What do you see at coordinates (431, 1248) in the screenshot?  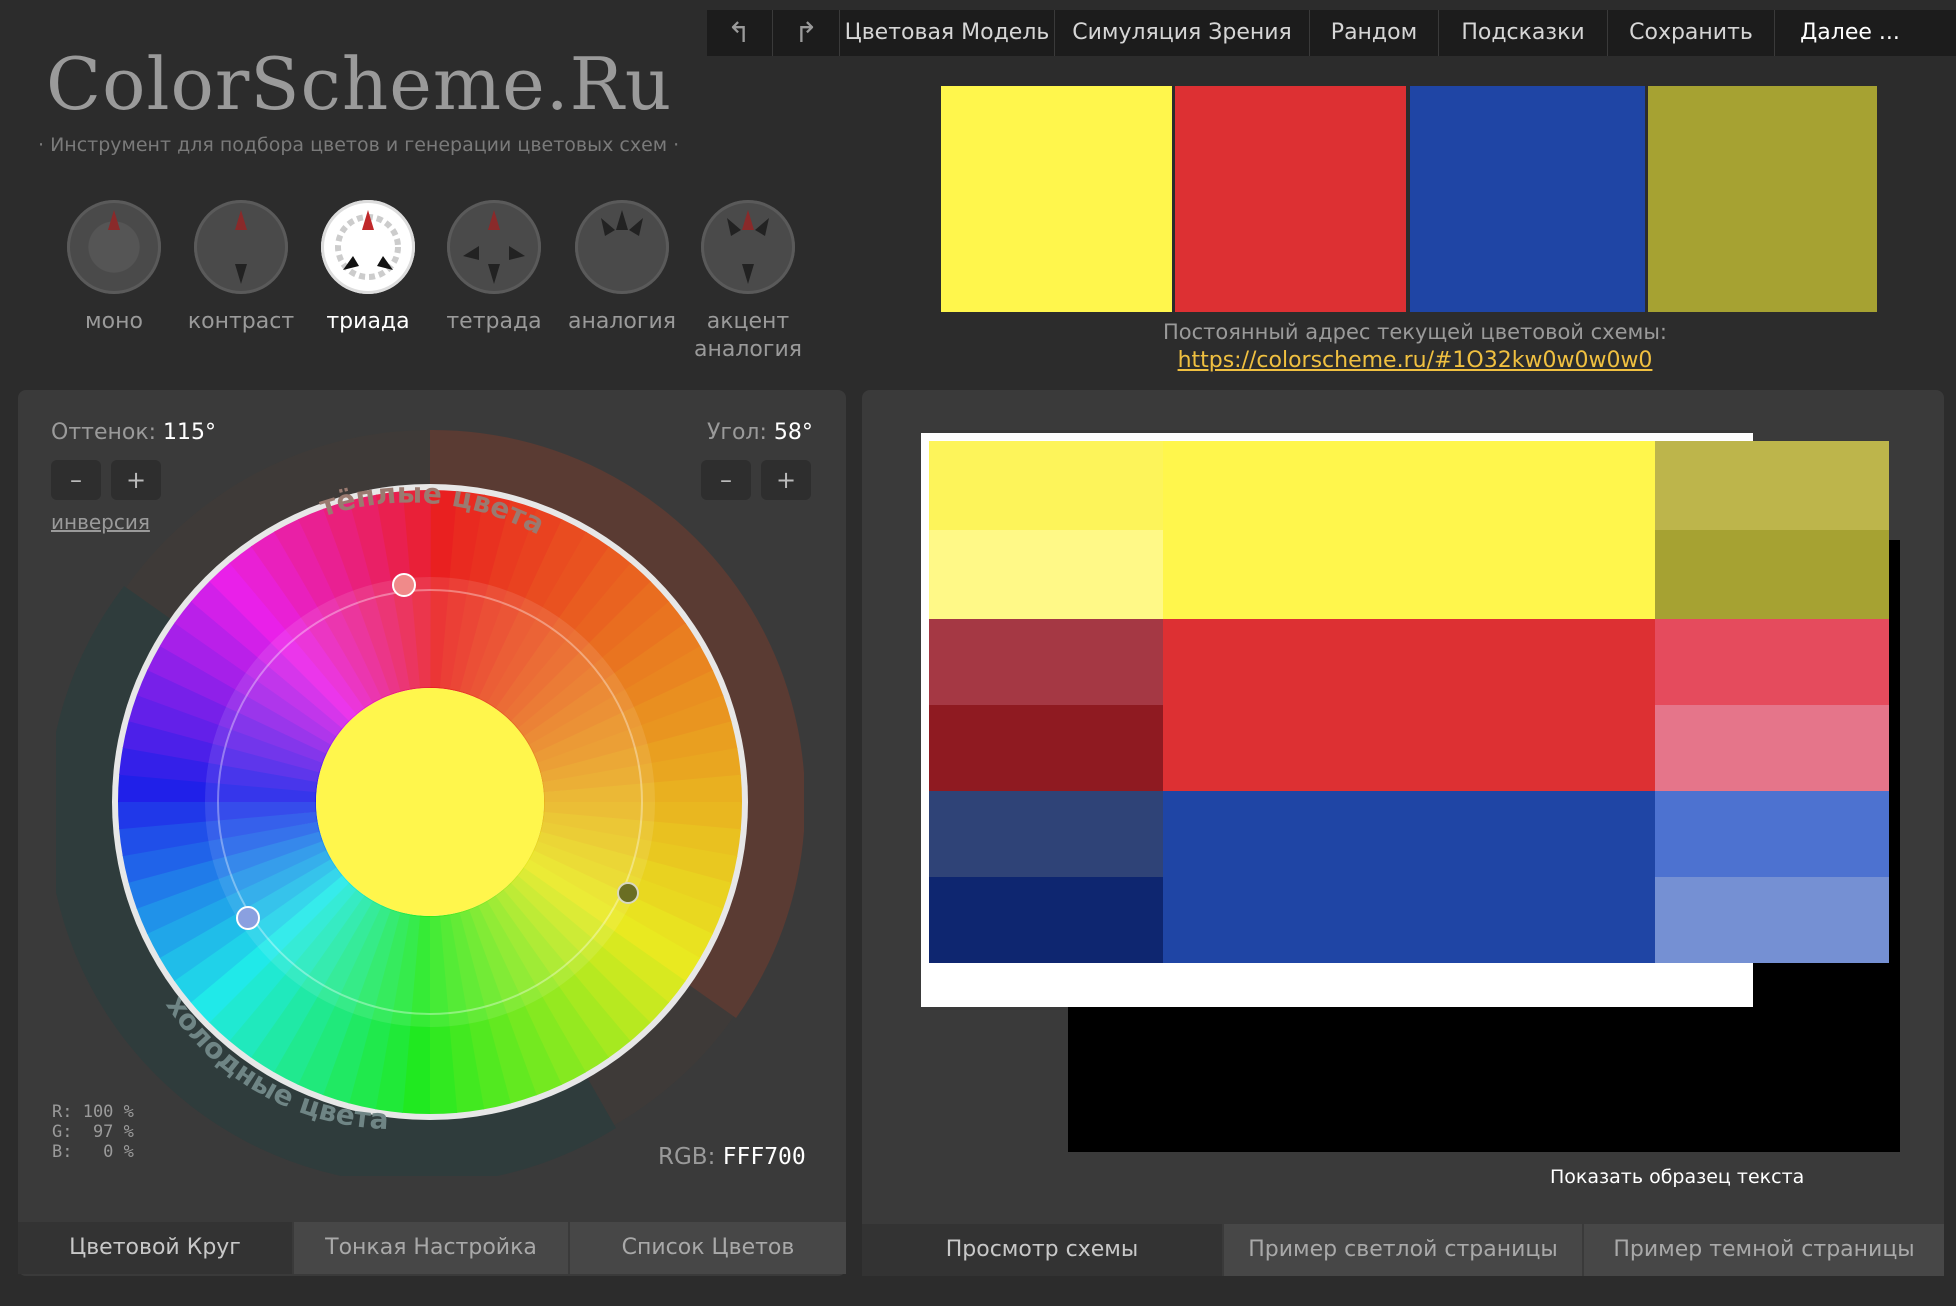 I see `tab-fine-tuning: Тонкая Настройка` at bounding box center [431, 1248].